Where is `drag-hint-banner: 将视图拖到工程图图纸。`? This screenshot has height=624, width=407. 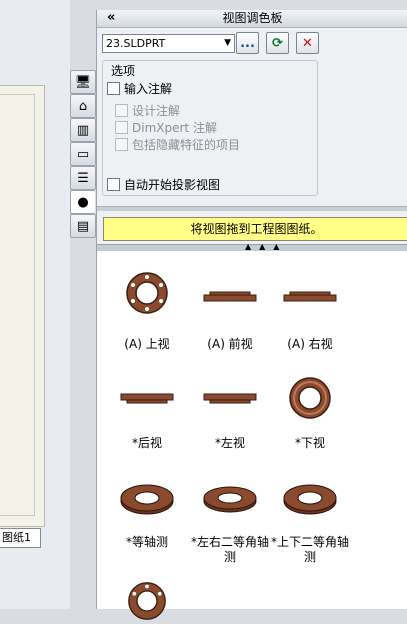 drag-hint-banner: 将视图拖到工程图图纸。 is located at coordinates (255, 229).